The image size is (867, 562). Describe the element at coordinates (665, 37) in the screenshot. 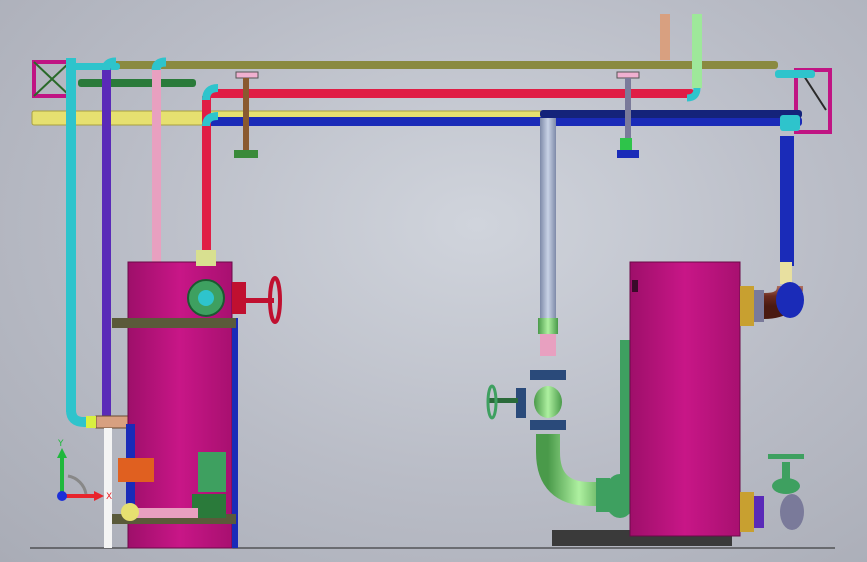

I see `pipe-salmon-riser` at that location.